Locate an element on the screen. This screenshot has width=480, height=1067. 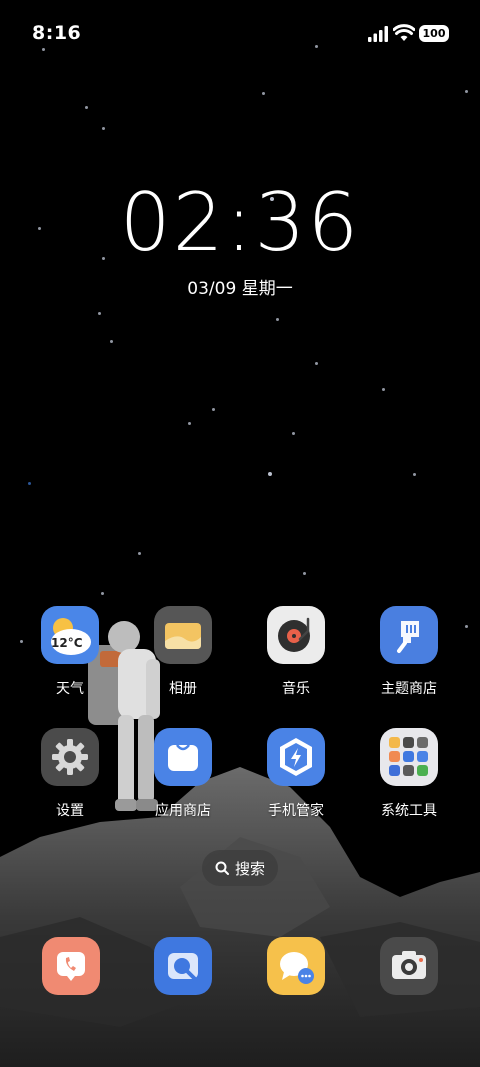
app-label: 设置 is located at coordinates (70, 811).